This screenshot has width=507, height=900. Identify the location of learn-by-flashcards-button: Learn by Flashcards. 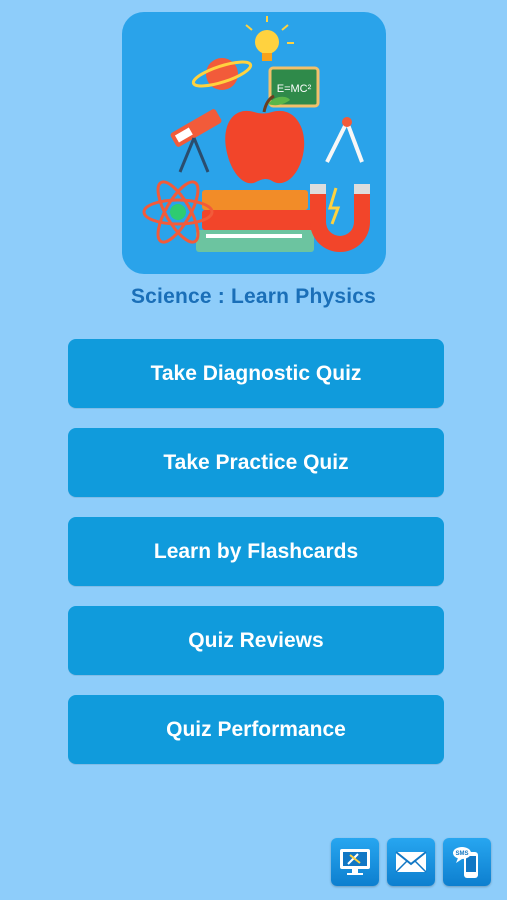
(256, 551).